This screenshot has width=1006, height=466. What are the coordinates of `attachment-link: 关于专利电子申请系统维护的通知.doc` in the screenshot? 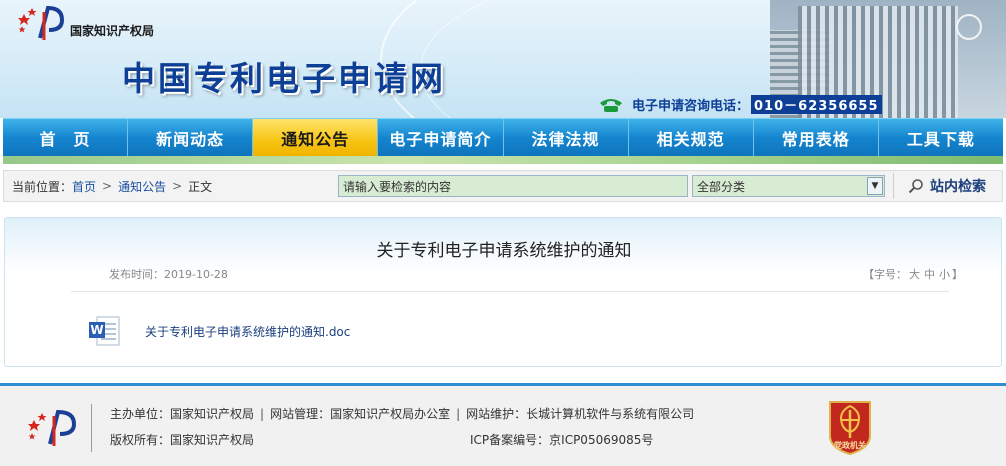 It's located at (247, 331).